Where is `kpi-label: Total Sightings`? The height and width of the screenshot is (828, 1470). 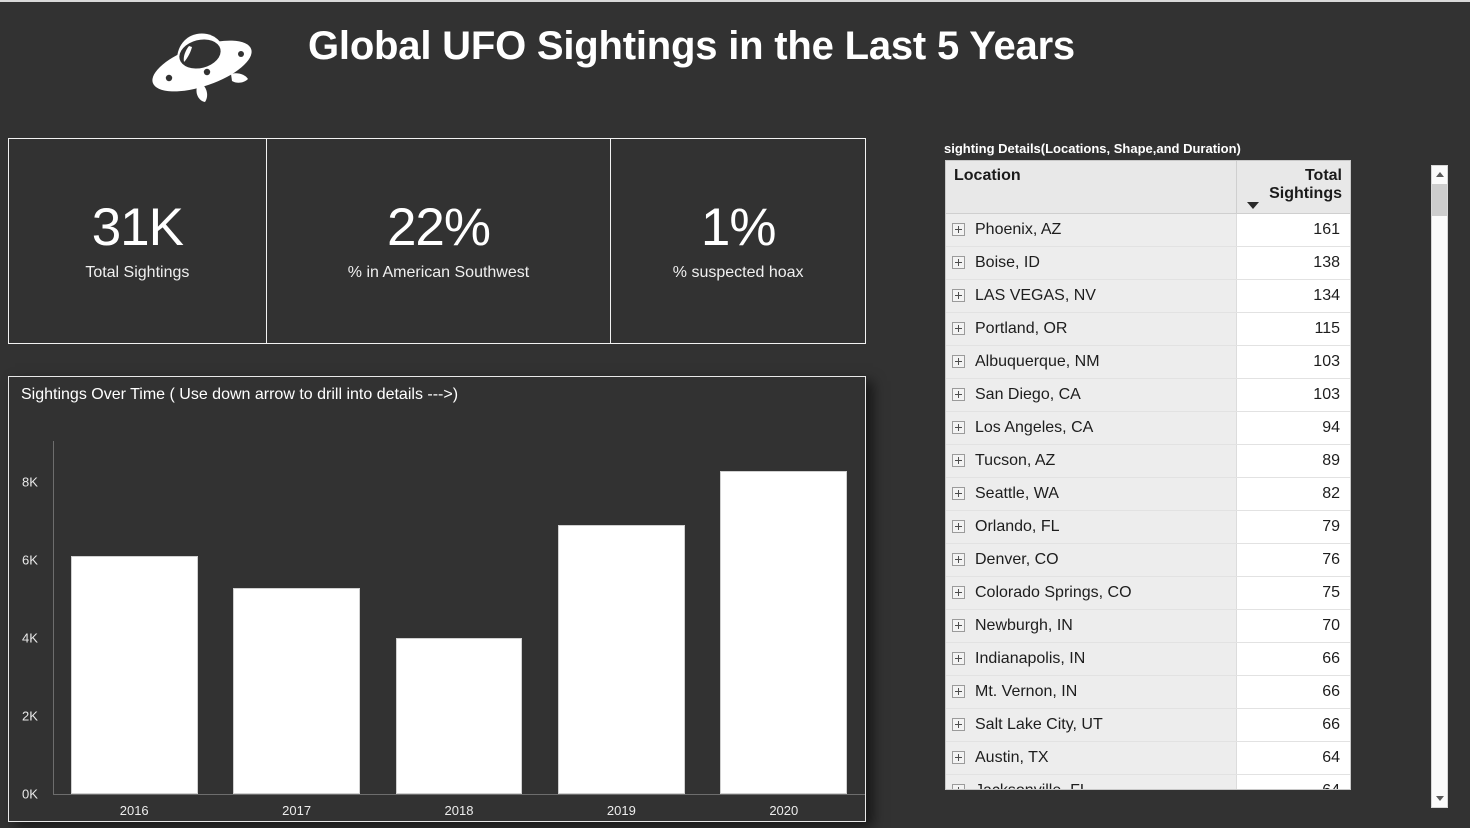
kpi-label: Total Sightings is located at coordinates (137, 272).